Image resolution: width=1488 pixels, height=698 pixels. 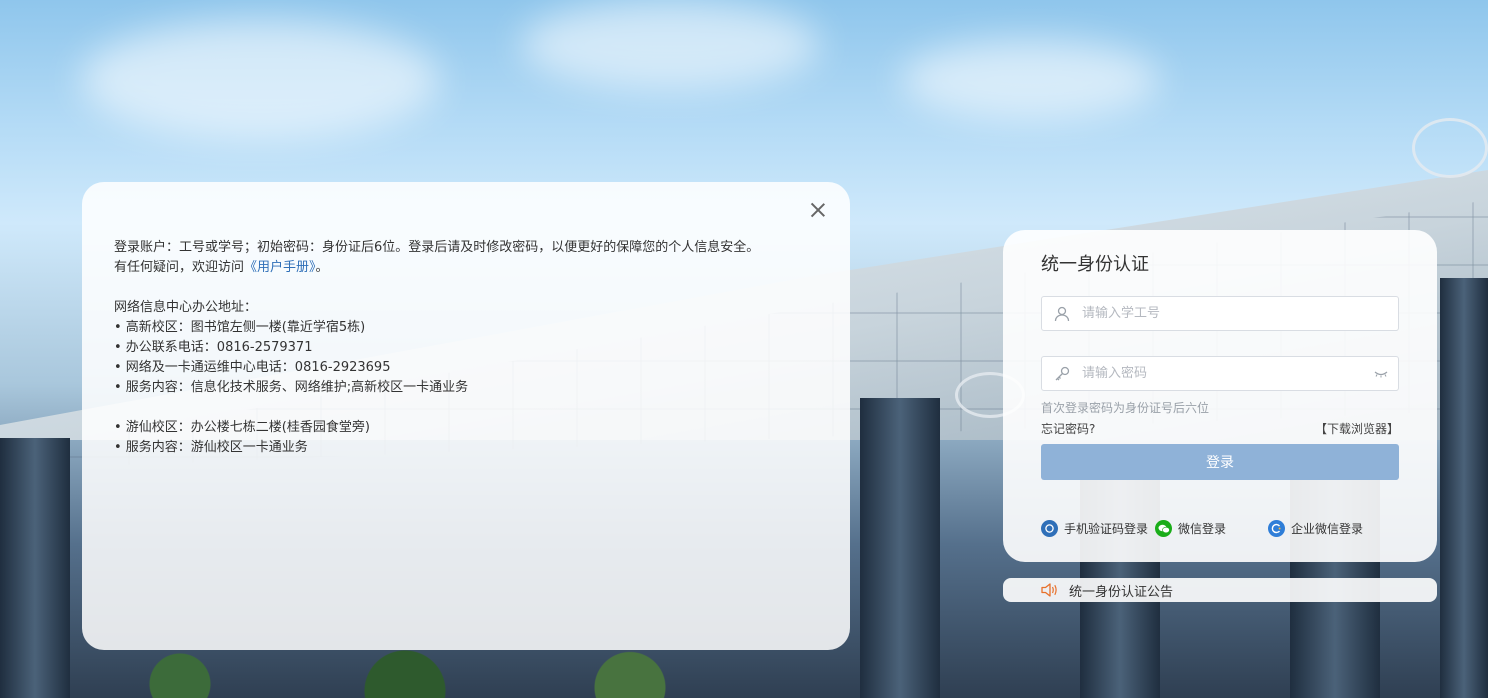 What do you see at coordinates (1357, 429) in the screenshot?
I see `download-browser-link: 【下载浏览器】` at bounding box center [1357, 429].